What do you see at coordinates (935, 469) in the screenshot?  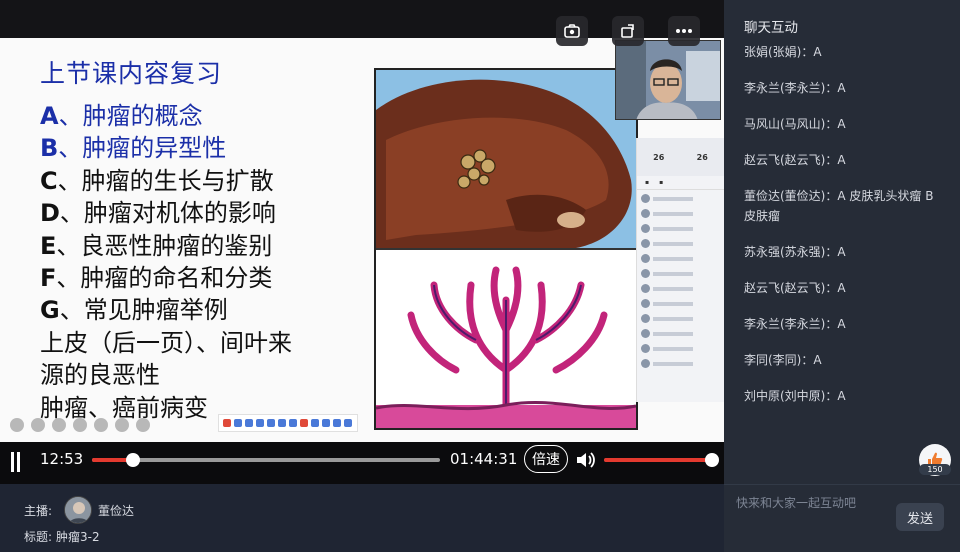 I see `like-count: 150` at bounding box center [935, 469].